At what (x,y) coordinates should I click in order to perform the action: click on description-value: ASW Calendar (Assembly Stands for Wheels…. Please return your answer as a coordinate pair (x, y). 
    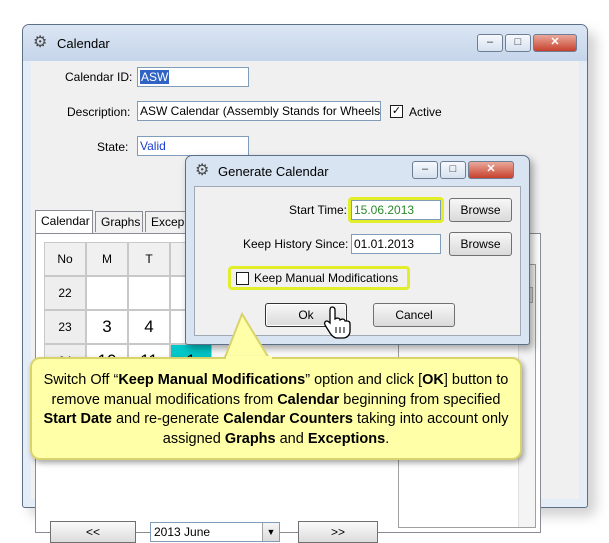
    Looking at the image, I should click on (260, 111).